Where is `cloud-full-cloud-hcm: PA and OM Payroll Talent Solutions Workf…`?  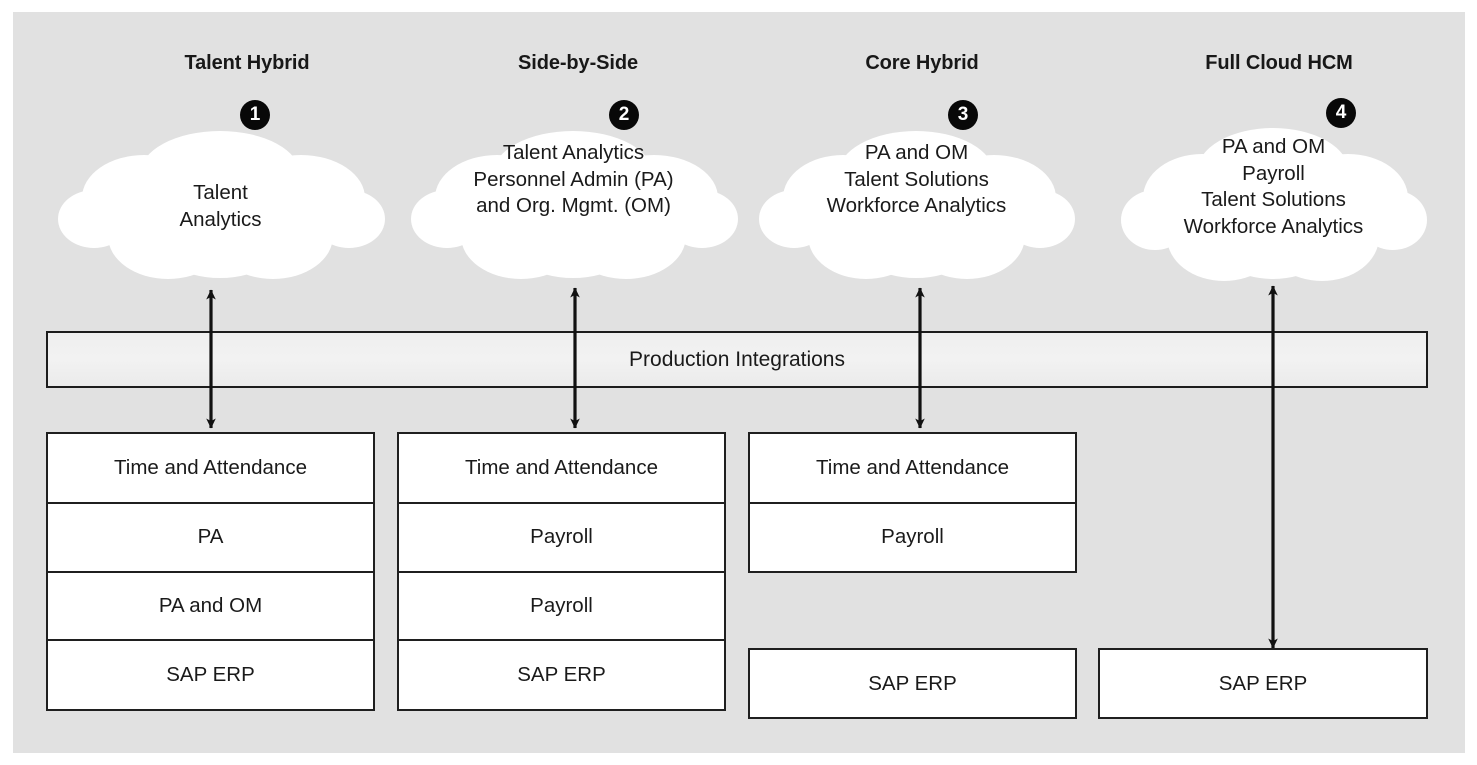
cloud-full-cloud-hcm: PA and OM Payroll Talent Solutions Workf… is located at coordinates (1274, 202).